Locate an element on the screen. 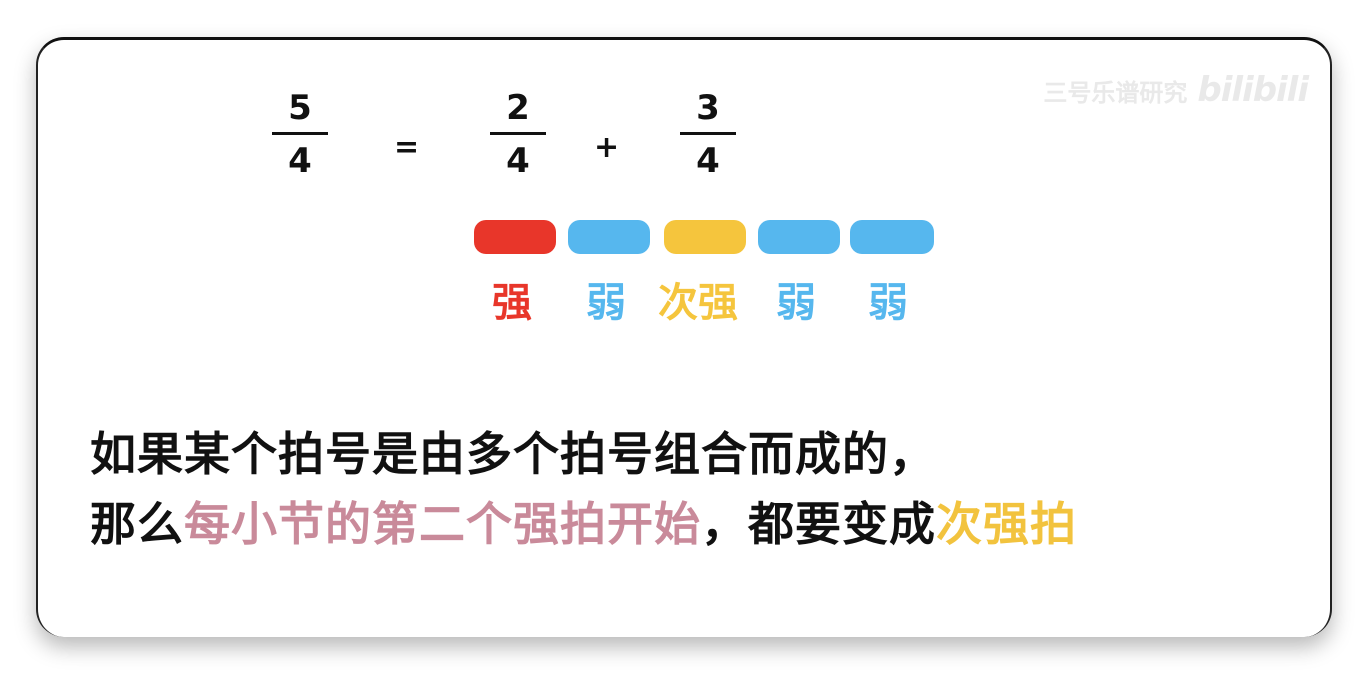 The height and width of the screenshot is (674, 1368). fraction-numerator: 2 is located at coordinates (518, 108).